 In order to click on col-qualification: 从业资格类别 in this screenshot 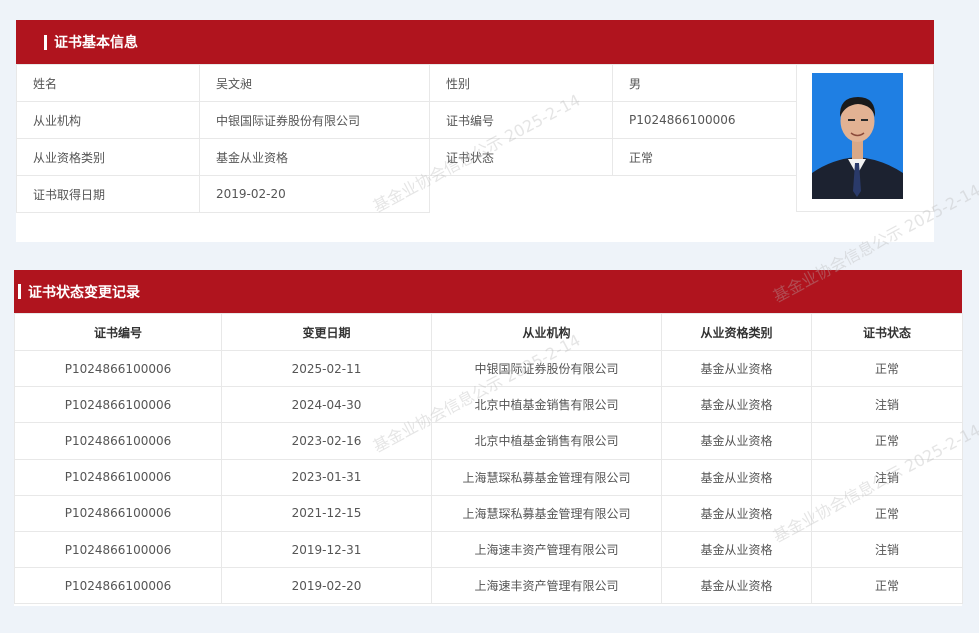, I will do `click(736, 332)`.